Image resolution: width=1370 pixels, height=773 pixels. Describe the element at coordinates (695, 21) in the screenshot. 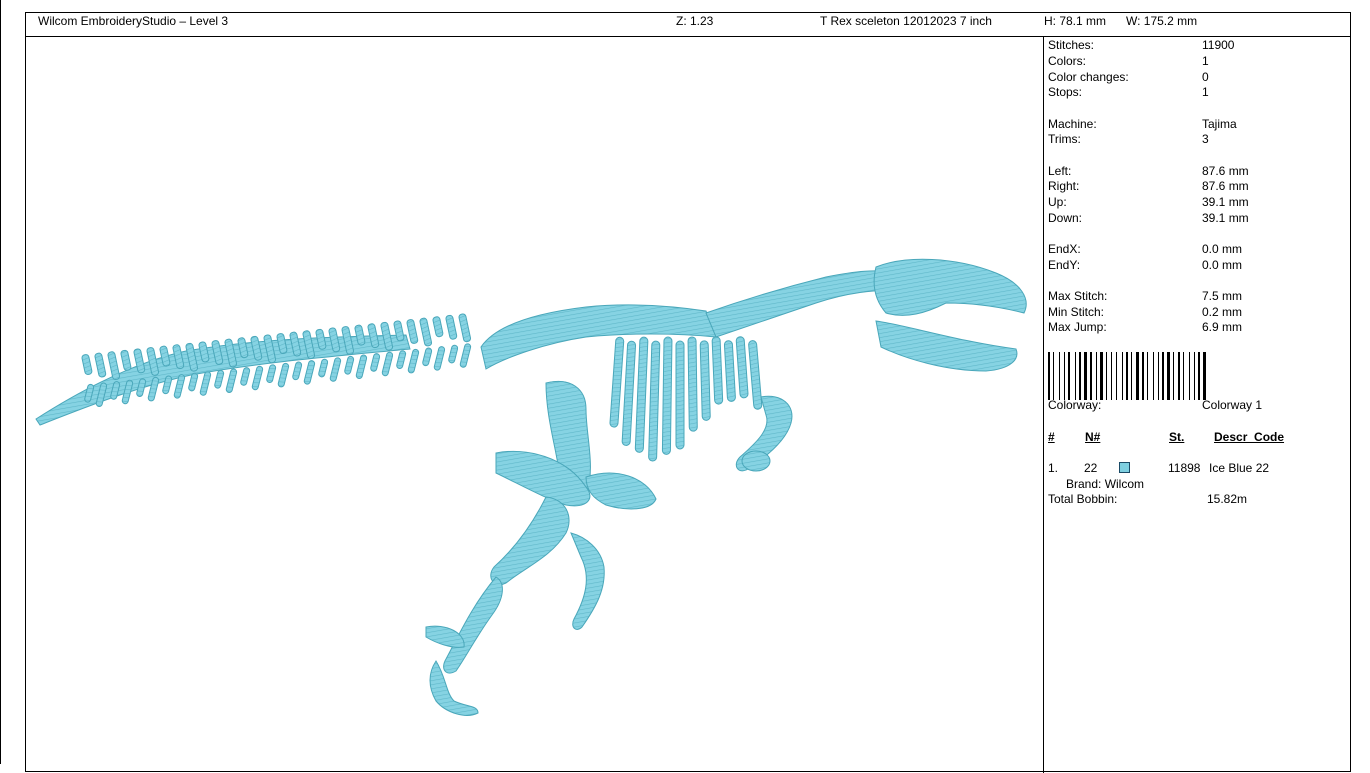

I see `zoom-level: Z: 1.23` at that location.